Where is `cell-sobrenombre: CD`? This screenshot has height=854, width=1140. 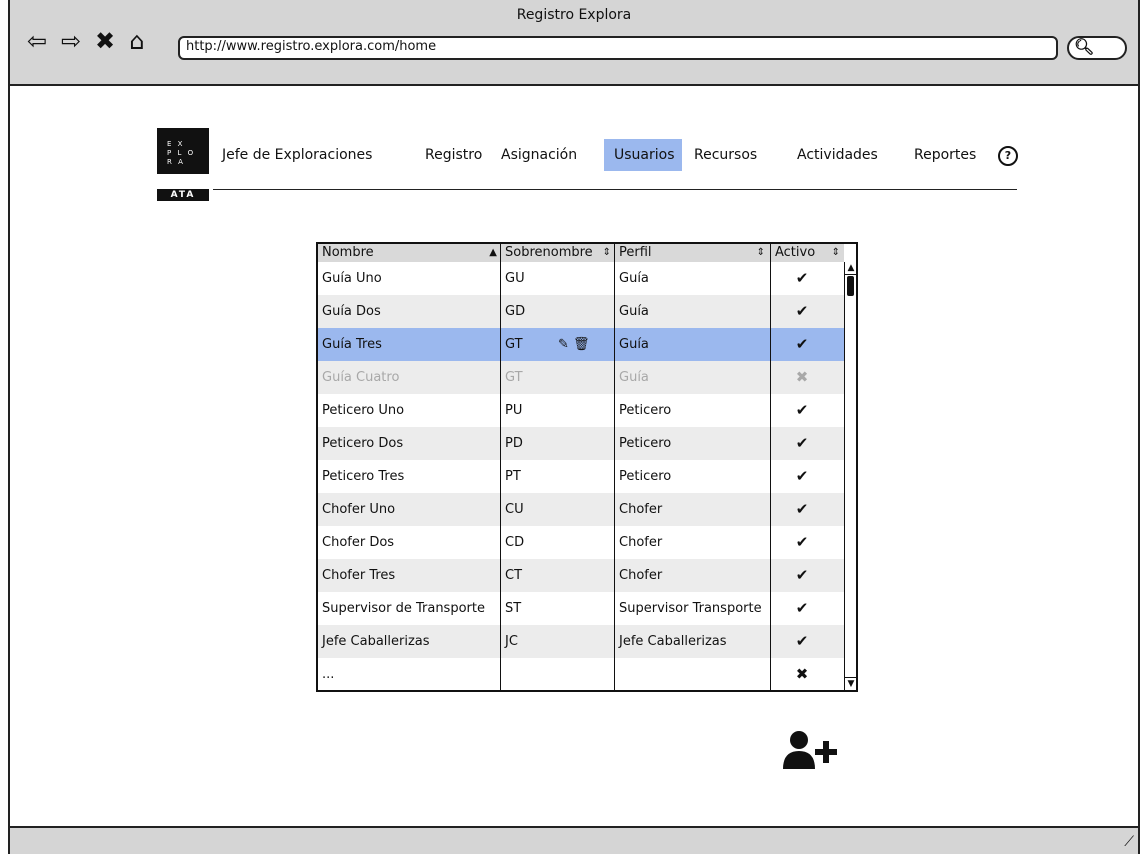 cell-sobrenombre: CD is located at coordinates (515, 542).